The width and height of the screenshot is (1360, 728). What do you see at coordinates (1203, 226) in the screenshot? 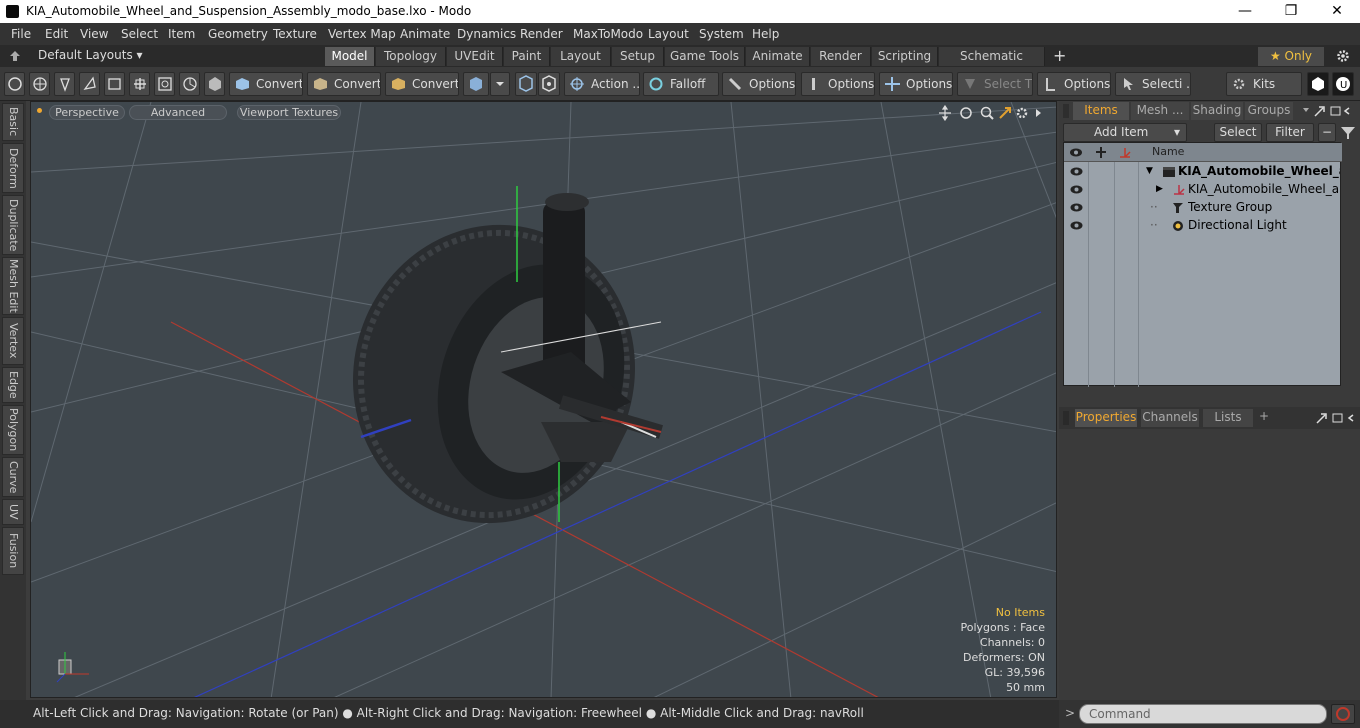
I see `item-row-directional-light: ·· Directional Light` at bounding box center [1203, 226].